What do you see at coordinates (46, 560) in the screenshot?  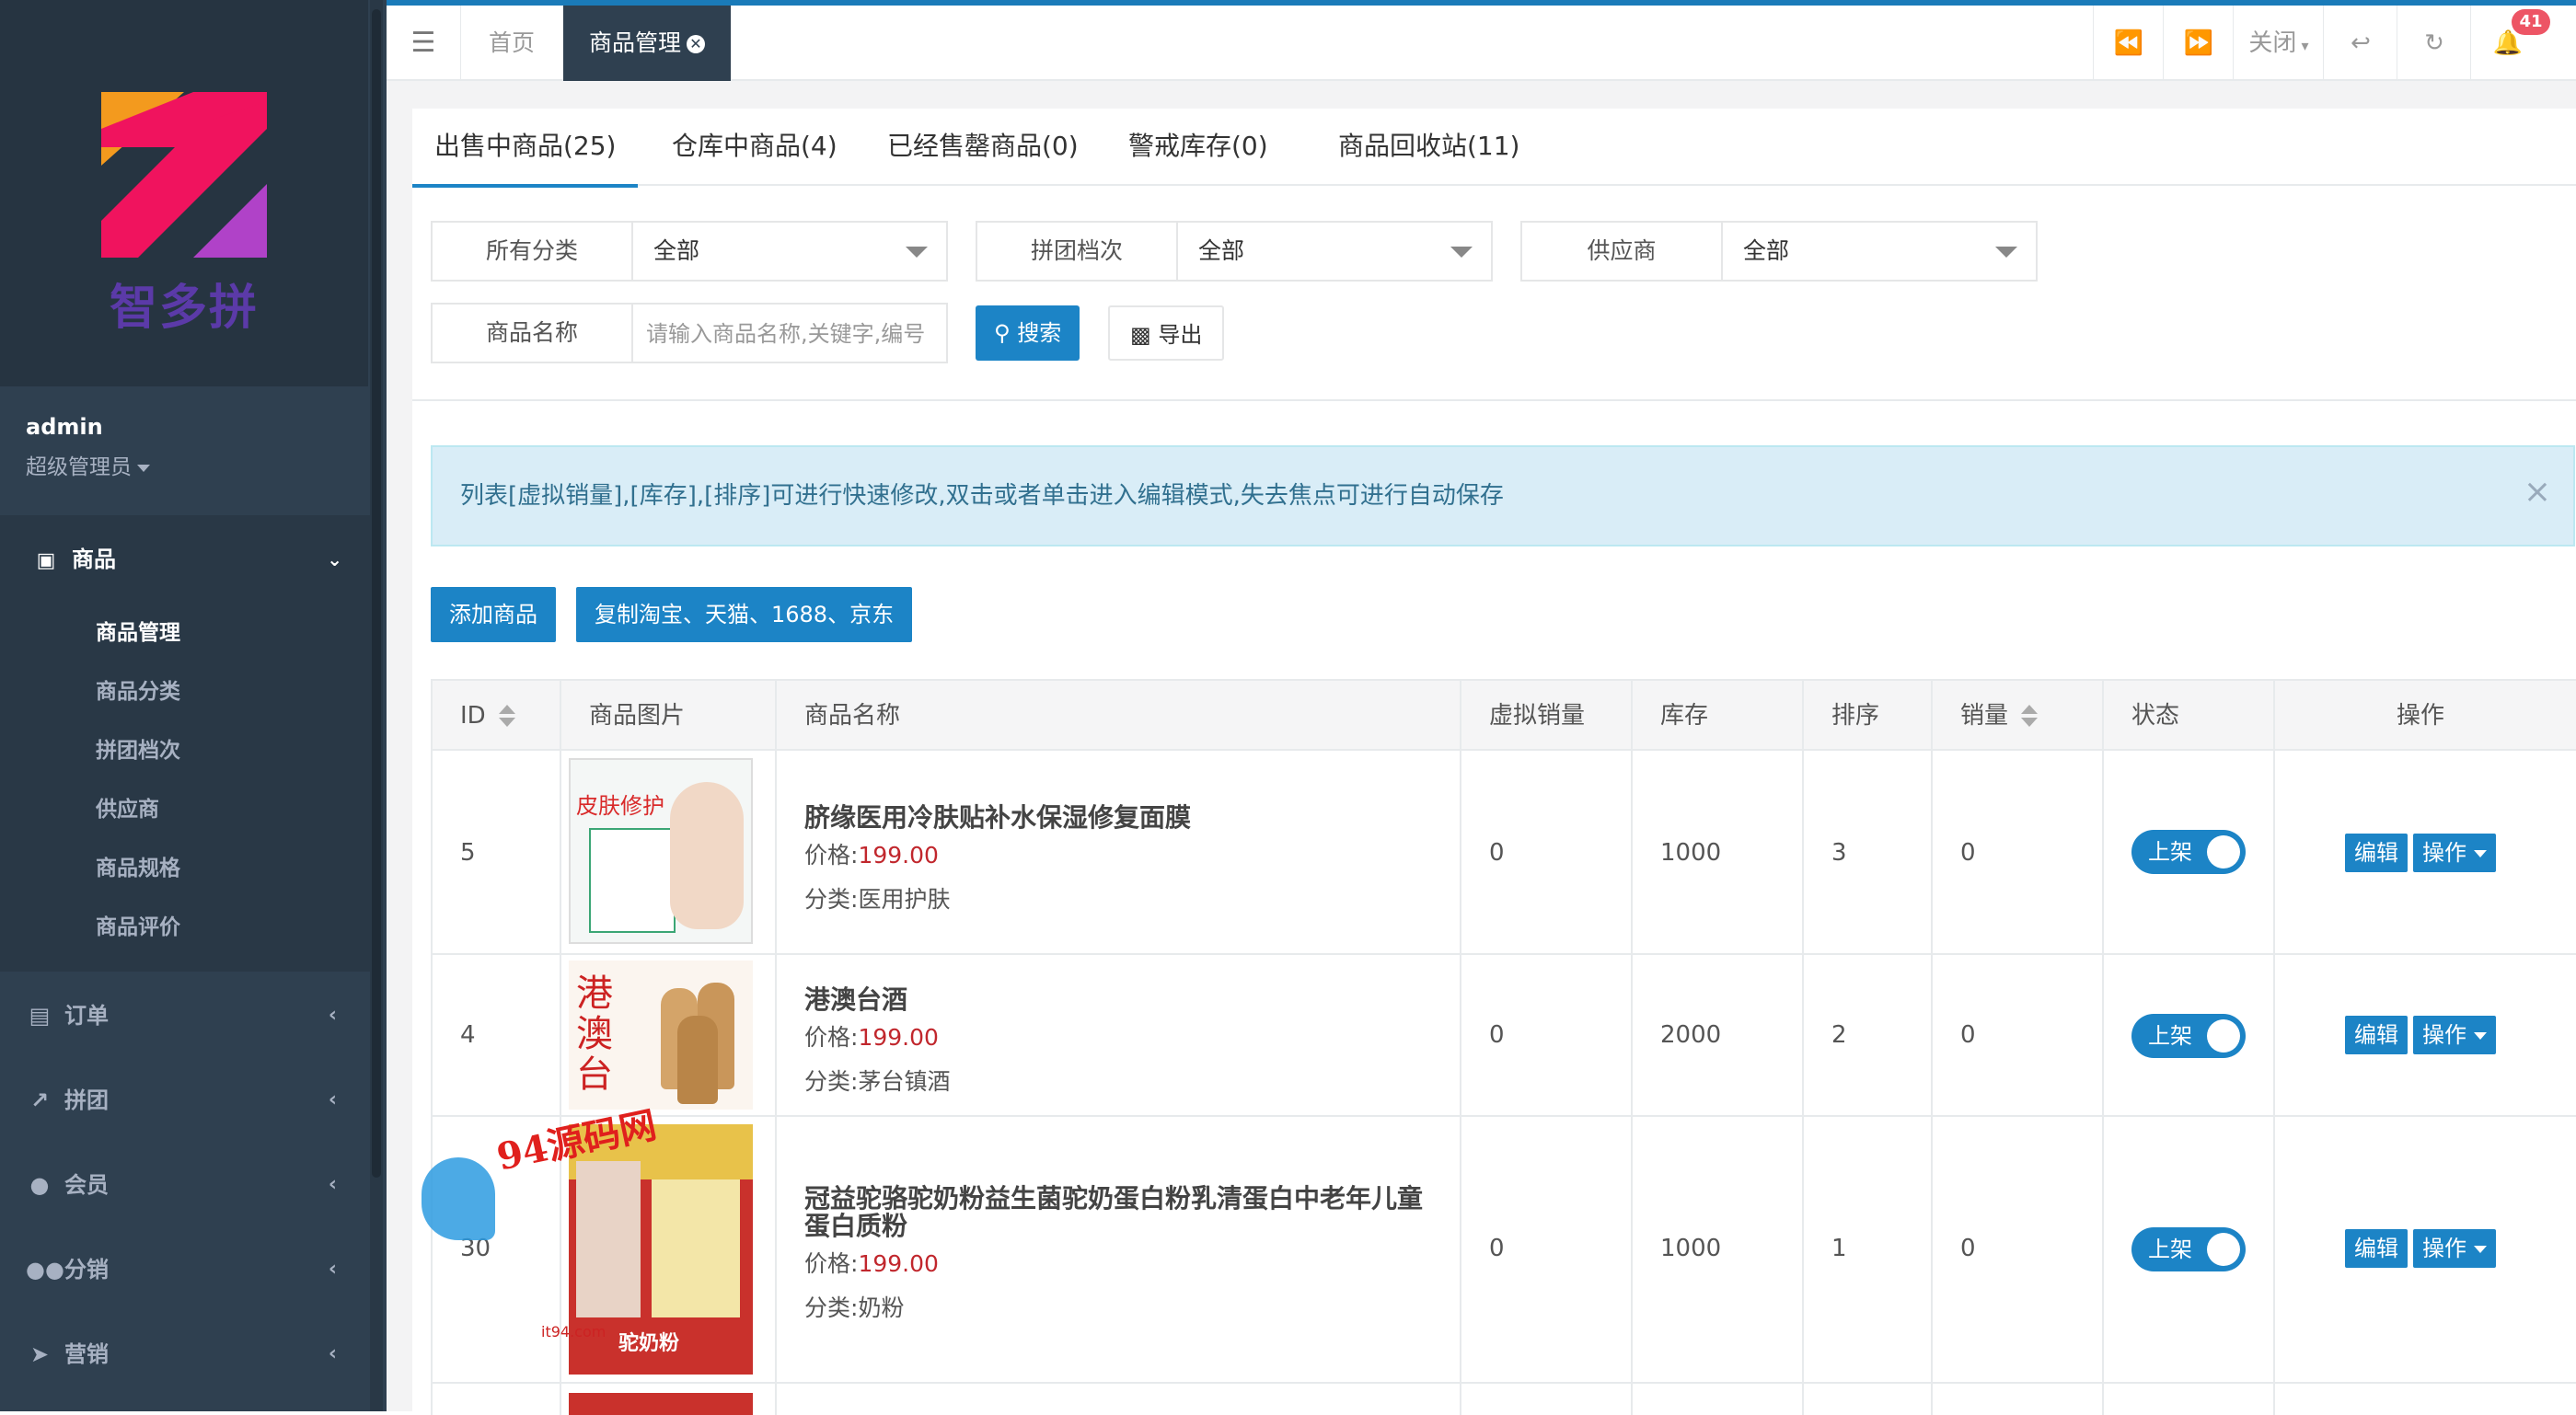 I see `laptop-icon: ▣` at bounding box center [46, 560].